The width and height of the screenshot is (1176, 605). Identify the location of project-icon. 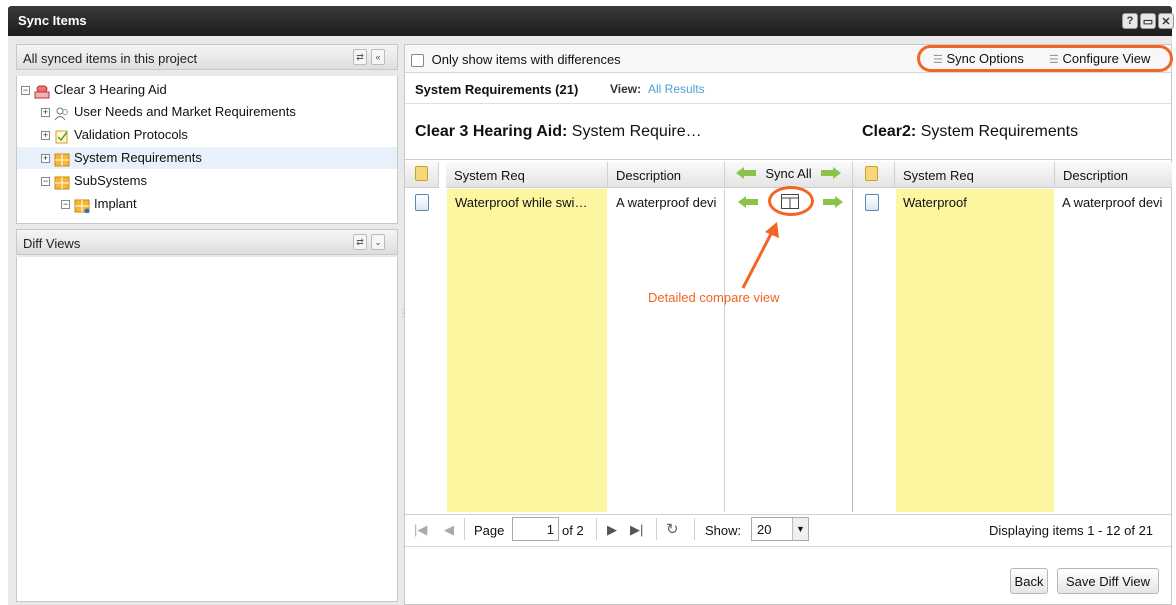
(42, 91).